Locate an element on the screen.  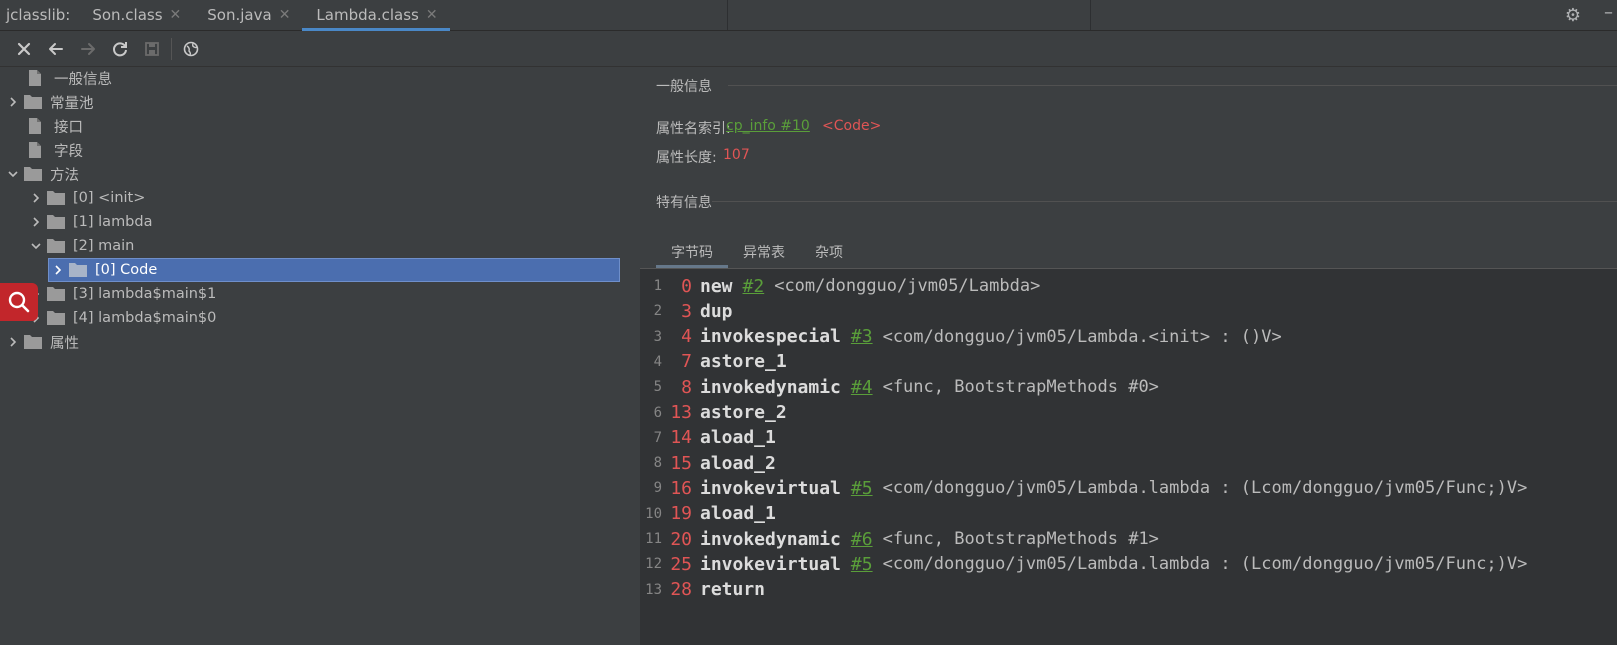
line-number: 5 is located at coordinates (657, 387).